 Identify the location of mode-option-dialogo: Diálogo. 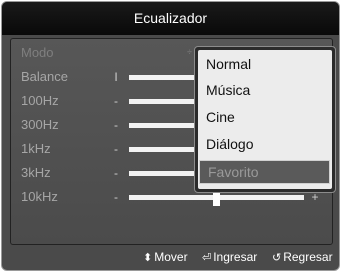
(265, 144).